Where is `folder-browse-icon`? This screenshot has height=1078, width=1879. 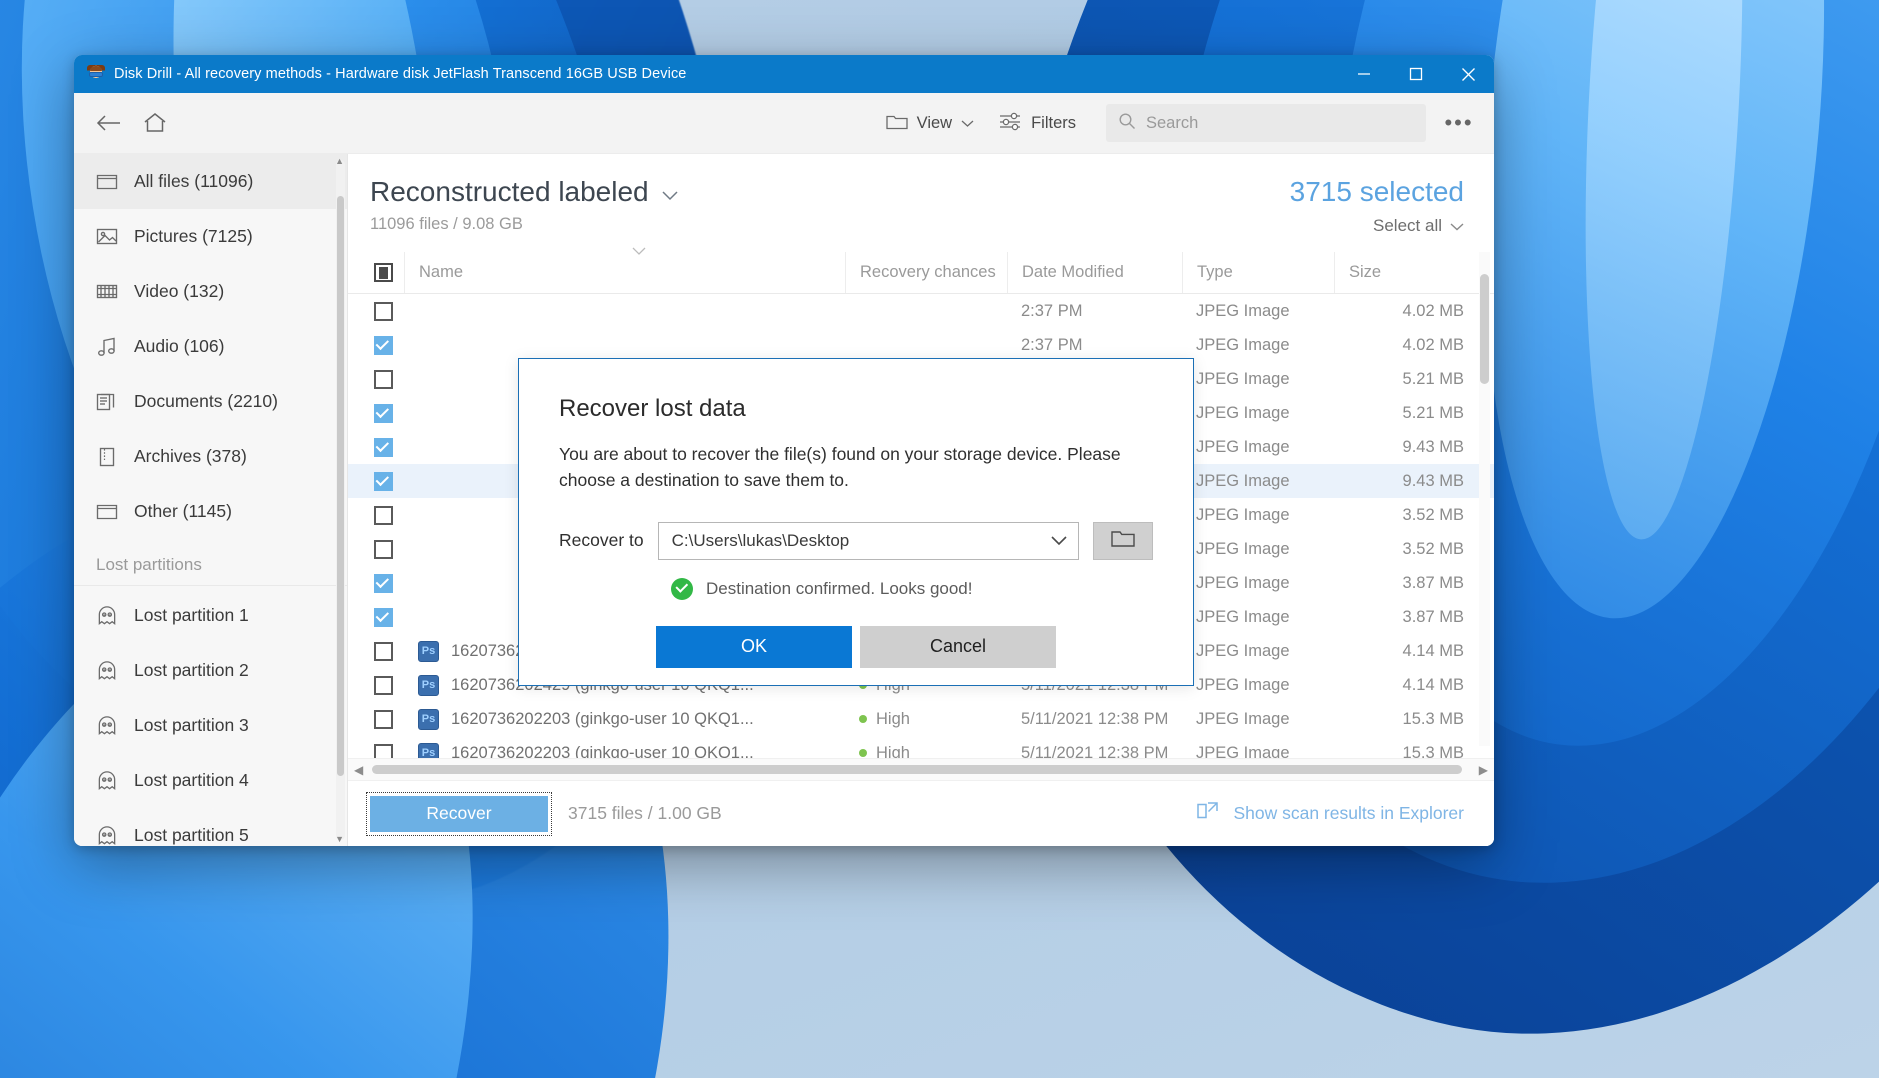 folder-browse-icon is located at coordinates (1123, 541).